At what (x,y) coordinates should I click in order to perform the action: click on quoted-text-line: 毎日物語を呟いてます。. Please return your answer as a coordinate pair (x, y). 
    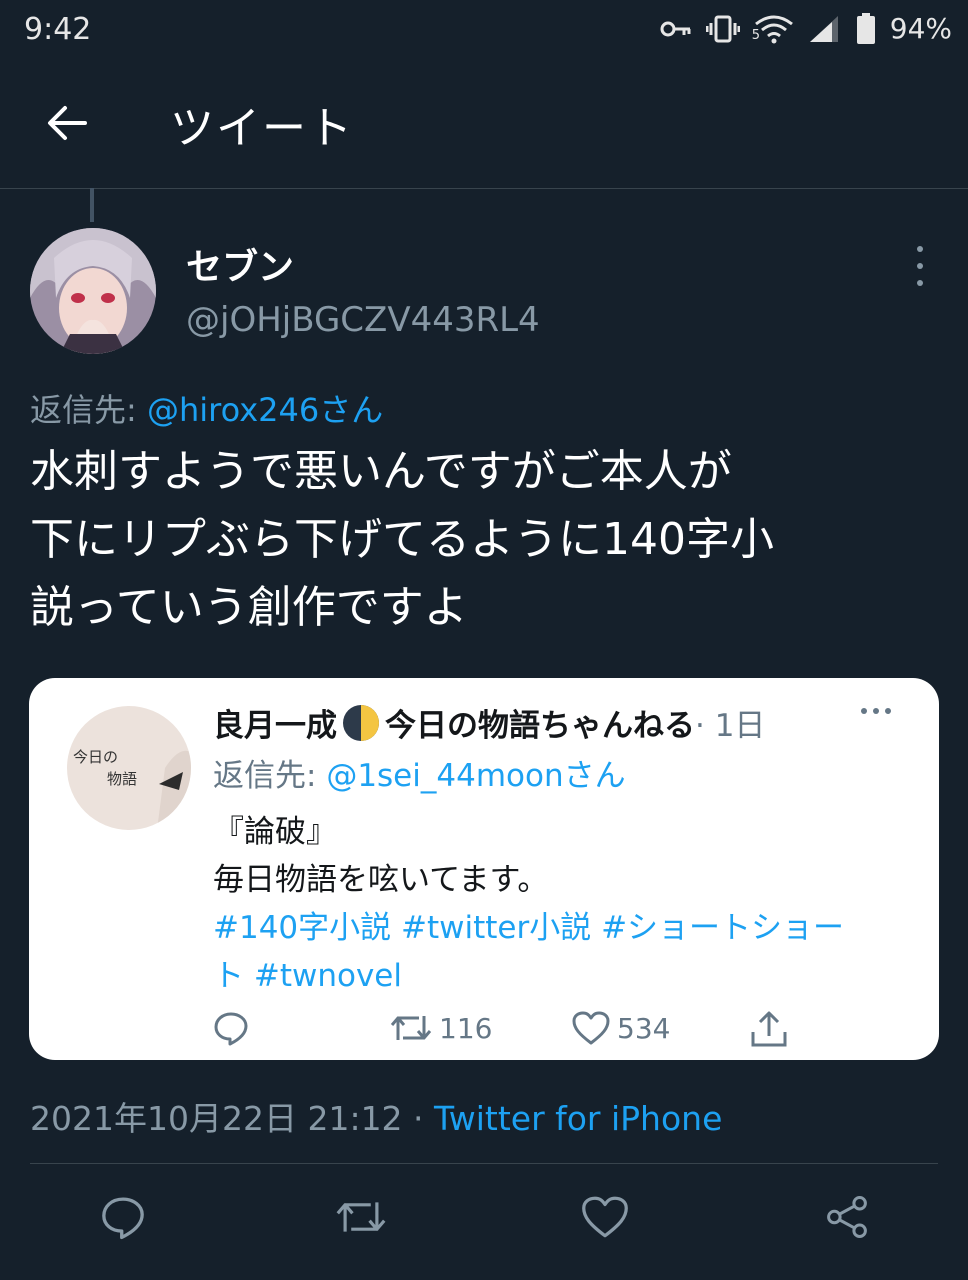
    Looking at the image, I should click on (381, 880).